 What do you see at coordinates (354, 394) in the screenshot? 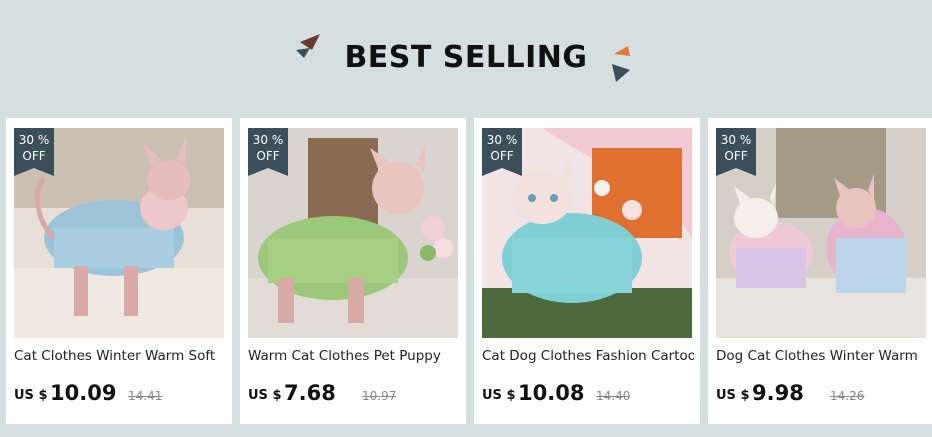
I see `price-row: US $ 7.68 10.97` at bounding box center [354, 394].